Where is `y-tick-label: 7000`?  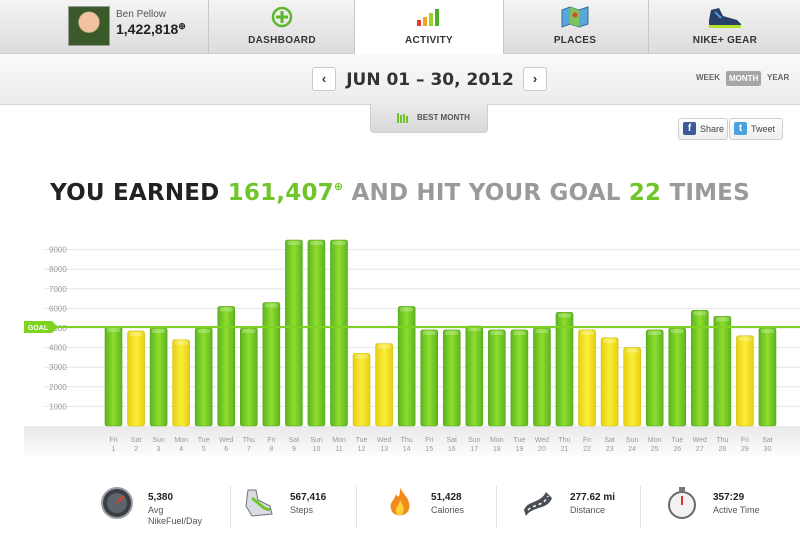
y-tick-label: 7000 is located at coordinates (58, 289).